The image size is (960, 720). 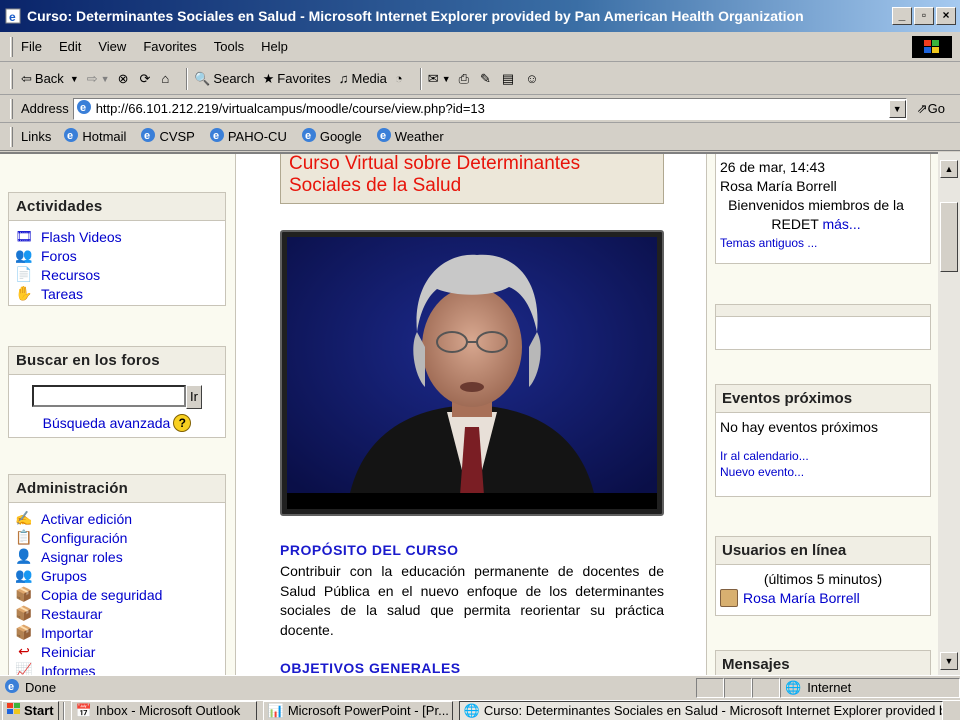 What do you see at coordinates (117, 293) in the screenshot?
I see `activity-tareas: ✋ Tareas` at bounding box center [117, 293].